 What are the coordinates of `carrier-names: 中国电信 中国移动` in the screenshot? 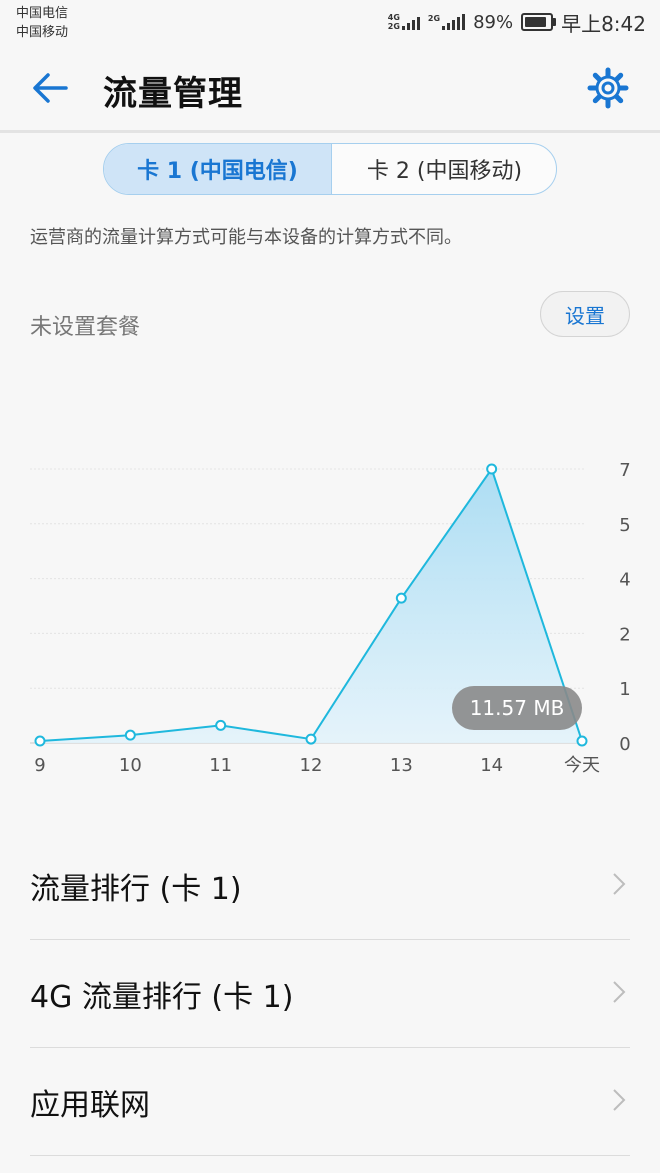 It's located at (42, 23).